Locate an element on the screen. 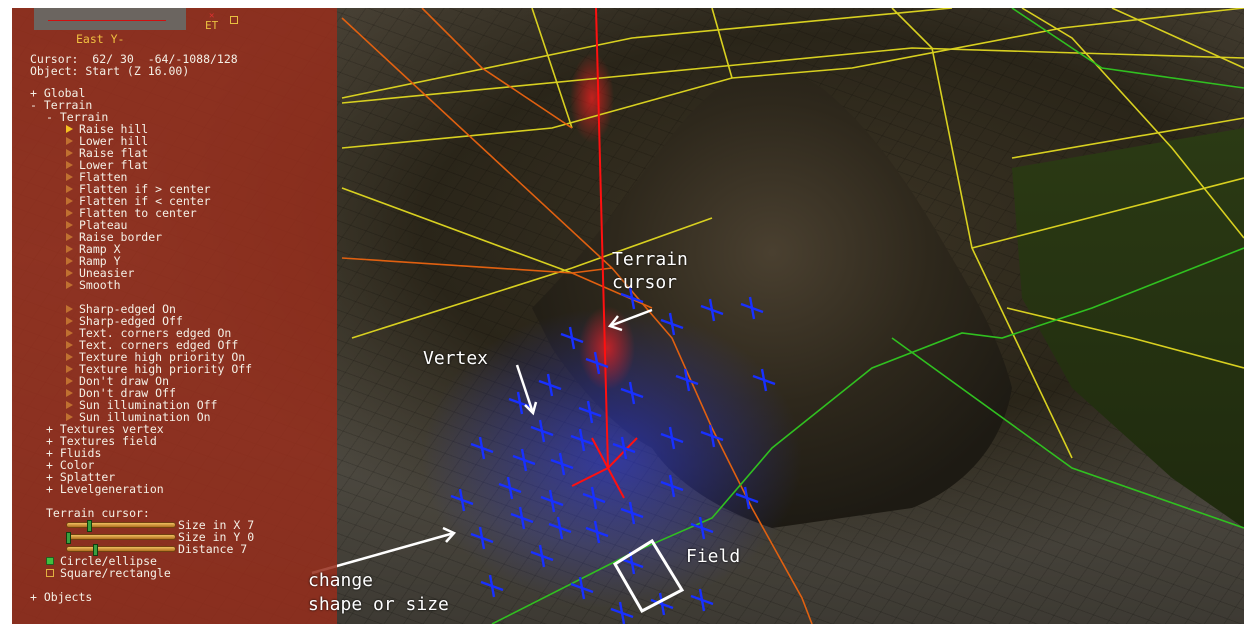  tree-objects: + Objects is located at coordinates (61, 597).